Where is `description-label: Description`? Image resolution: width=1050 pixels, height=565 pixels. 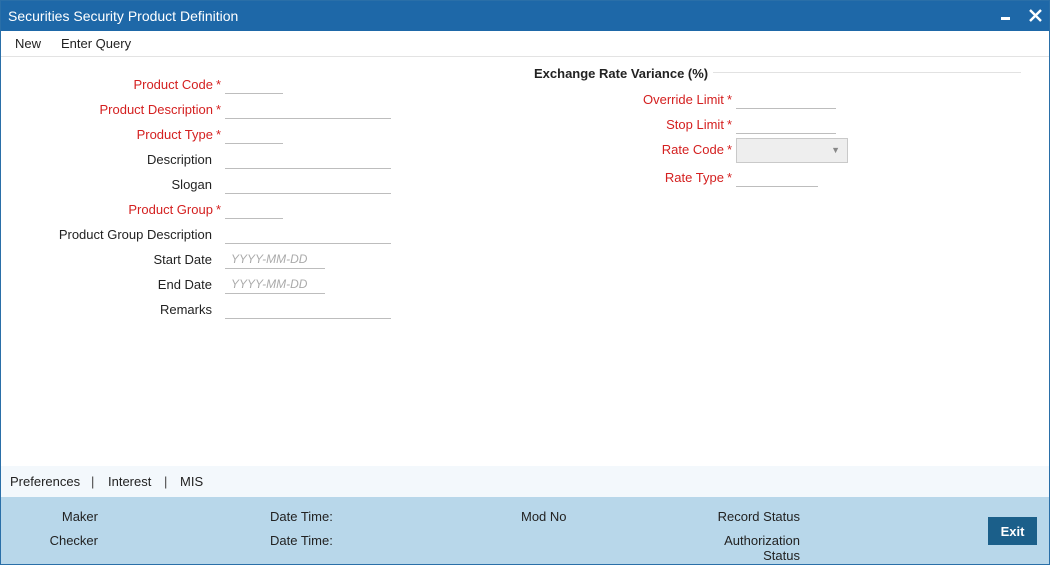 description-label: Description is located at coordinates (179, 159).